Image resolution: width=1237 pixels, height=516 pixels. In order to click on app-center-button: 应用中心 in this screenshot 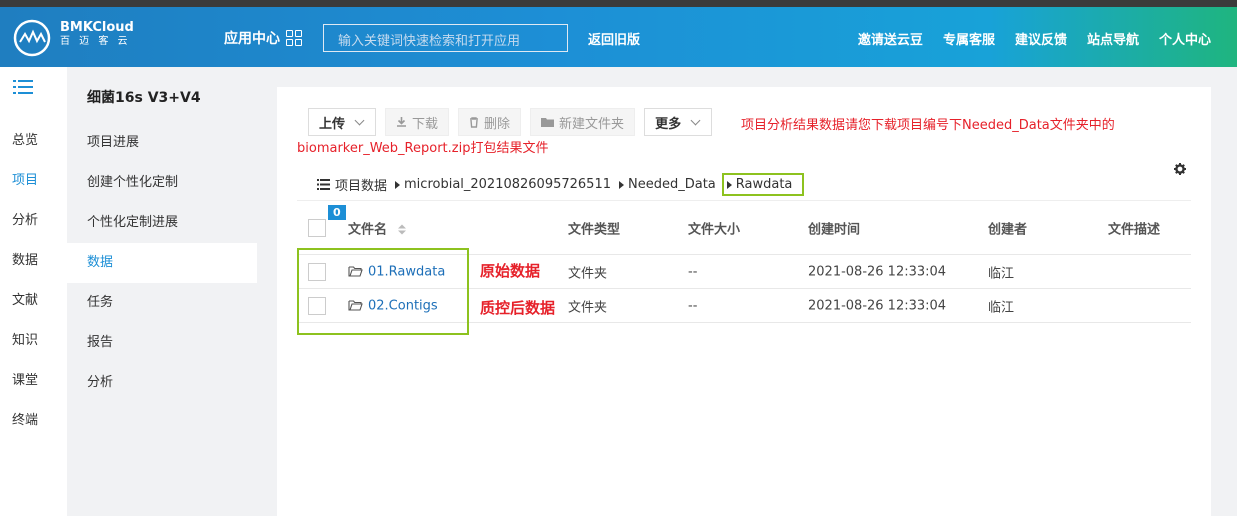, I will do `click(263, 38)`.